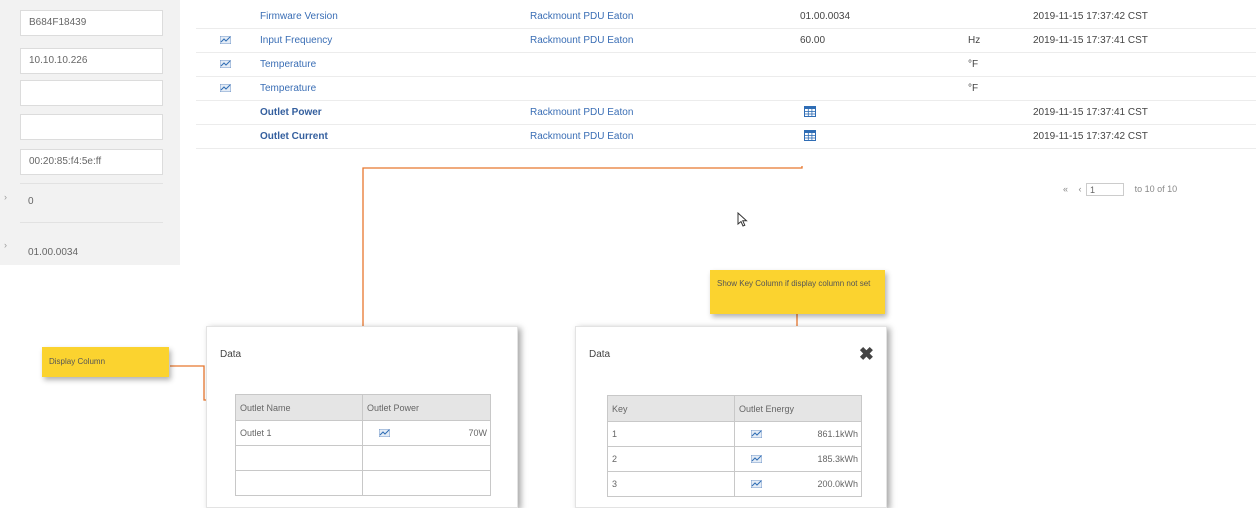 The width and height of the screenshot is (1259, 508). I want to click on display-column-callout: Display Column, so click(105, 362).